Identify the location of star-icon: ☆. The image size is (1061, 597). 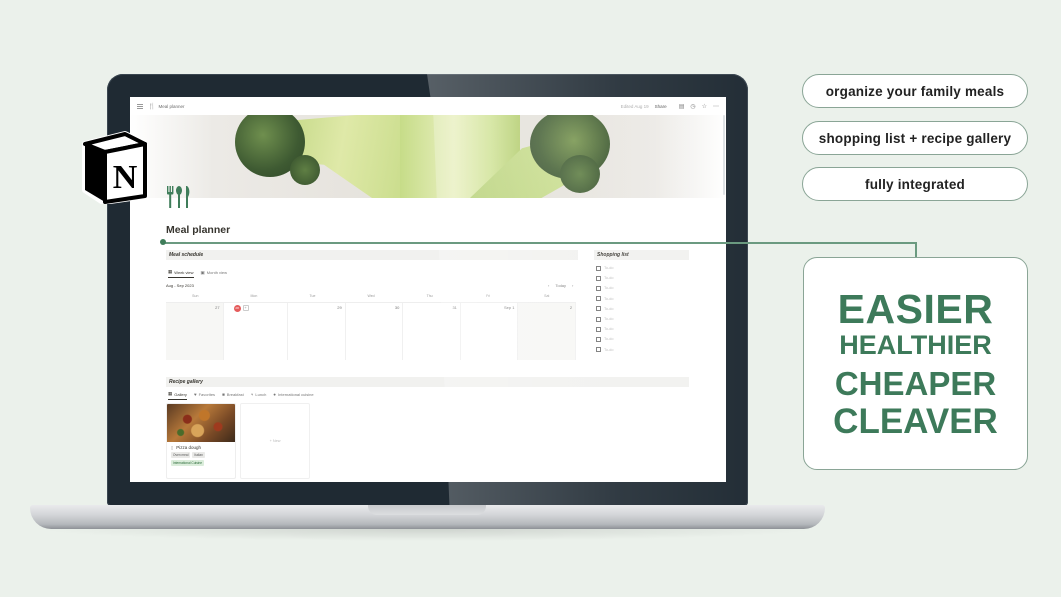
(704, 106).